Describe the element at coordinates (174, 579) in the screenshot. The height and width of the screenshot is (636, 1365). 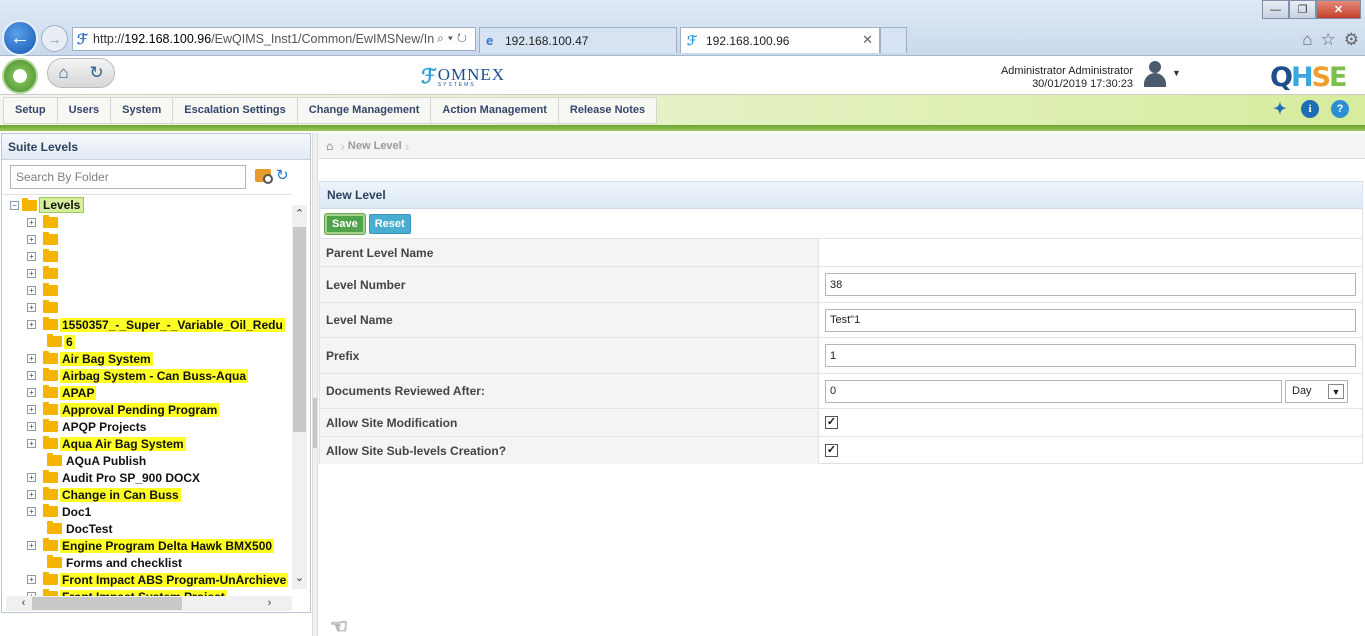
I see `tree-item-label: Front Impact ABS Program-UnArchieve` at that location.